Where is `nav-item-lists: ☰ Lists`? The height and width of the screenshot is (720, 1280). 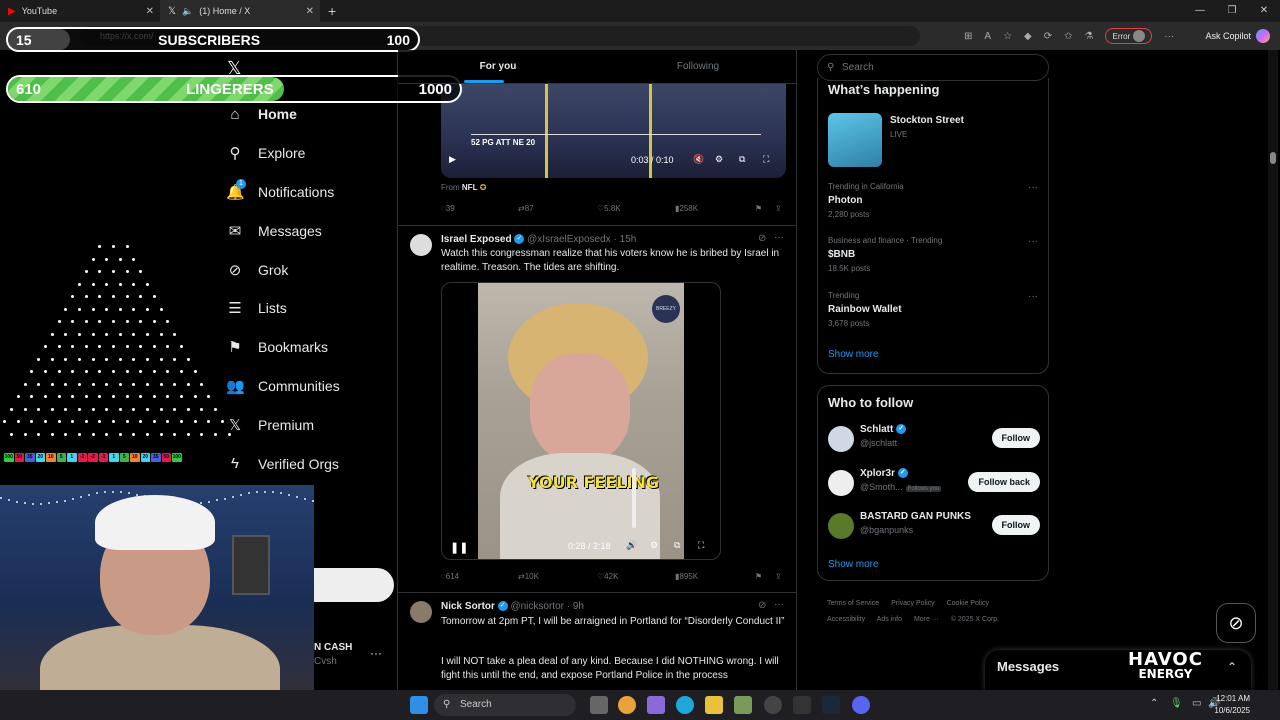 nav-item-lists: ☰ Lists is located at coordinates (283, 308).